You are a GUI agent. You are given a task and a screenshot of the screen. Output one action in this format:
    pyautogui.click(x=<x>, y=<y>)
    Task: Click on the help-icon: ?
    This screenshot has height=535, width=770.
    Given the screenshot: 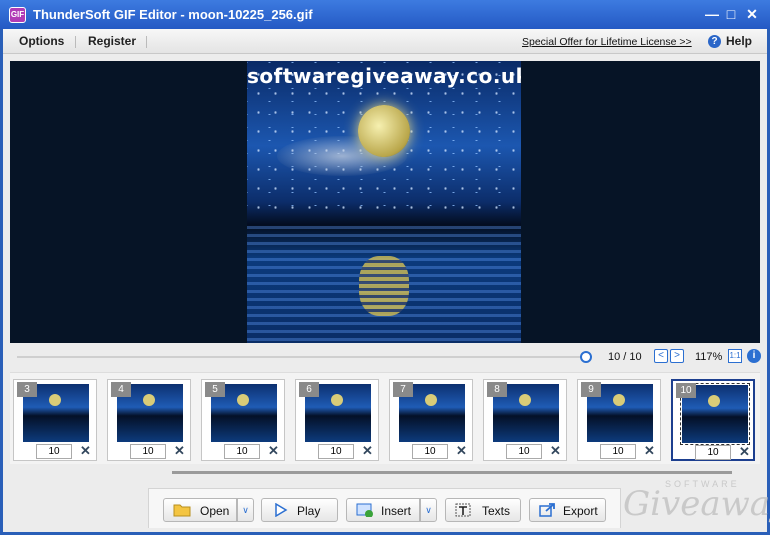 What is the action you would take?
    pyautogui.click(x=714, y=41)
    